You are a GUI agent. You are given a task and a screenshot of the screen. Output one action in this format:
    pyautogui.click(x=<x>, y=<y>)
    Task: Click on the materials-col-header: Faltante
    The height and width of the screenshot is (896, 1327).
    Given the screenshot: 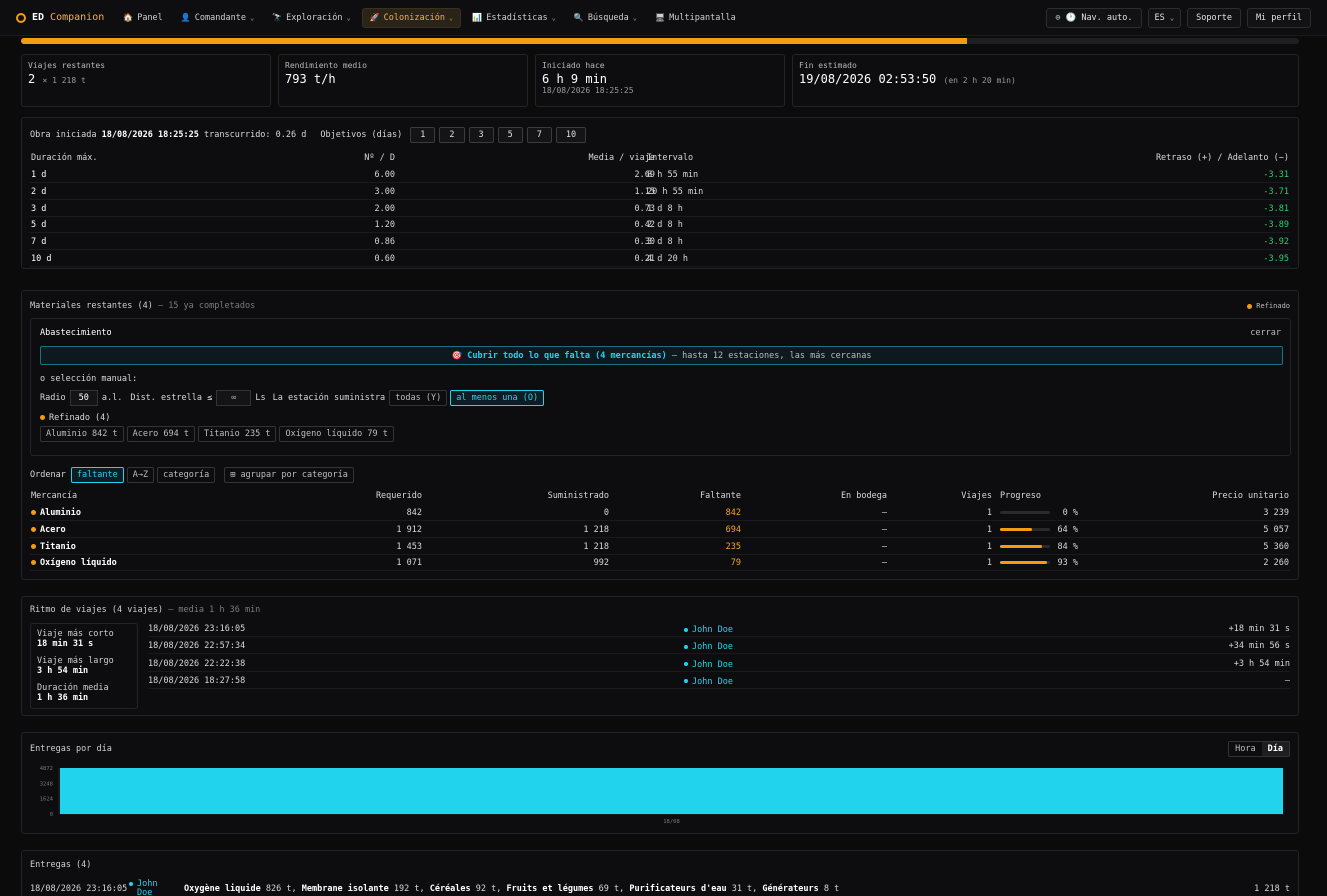 What is the action you would take?
    pyautogui.click(x=720, y=496)
    